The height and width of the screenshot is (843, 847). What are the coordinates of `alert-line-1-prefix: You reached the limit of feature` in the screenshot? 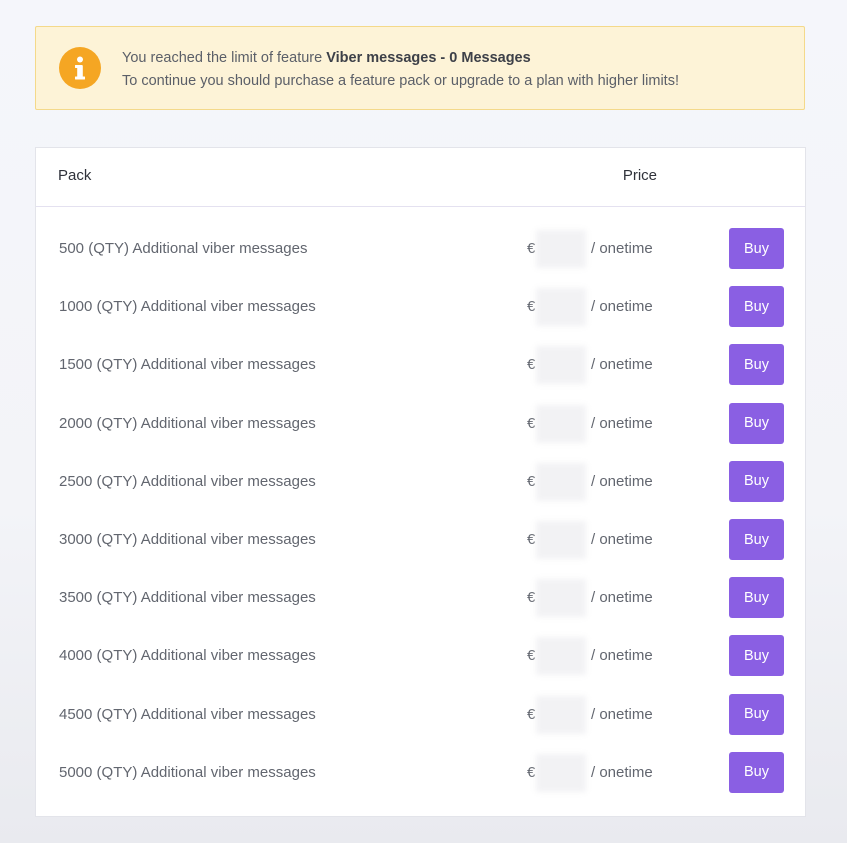 It's located at (224, 58).